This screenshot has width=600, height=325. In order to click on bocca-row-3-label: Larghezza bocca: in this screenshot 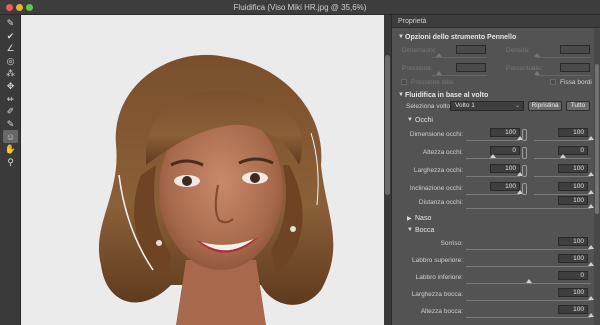, I will do `click(437, 294)`.